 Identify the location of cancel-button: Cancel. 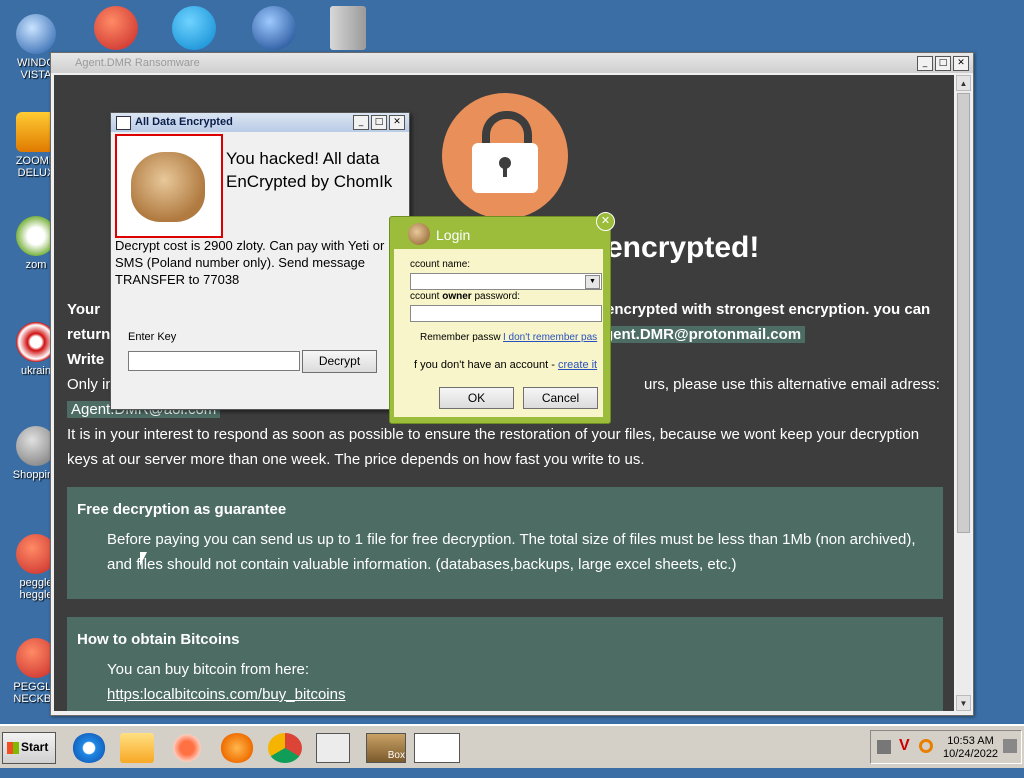
(560, 398).